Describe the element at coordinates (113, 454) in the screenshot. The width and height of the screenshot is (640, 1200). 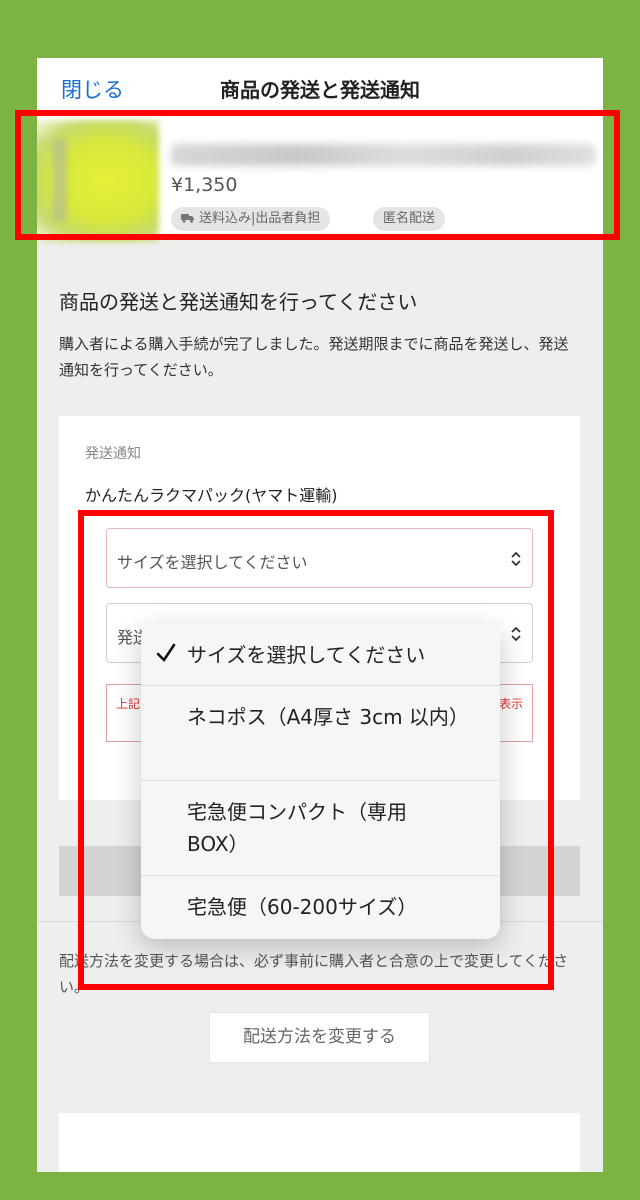
I see `form-label: 発送通知` at that location.